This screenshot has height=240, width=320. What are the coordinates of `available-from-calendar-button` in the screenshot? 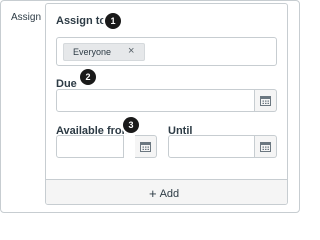 It's located at (146, 146).